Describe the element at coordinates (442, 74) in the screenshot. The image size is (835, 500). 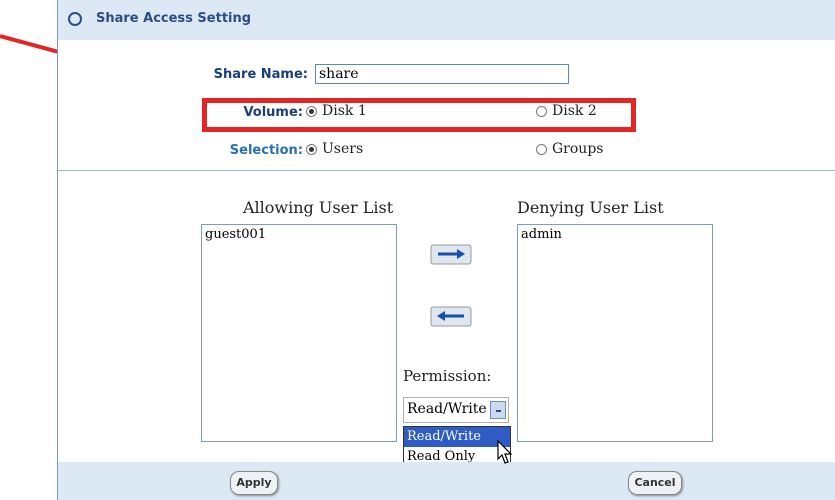
I see `share-name-input` at that location.